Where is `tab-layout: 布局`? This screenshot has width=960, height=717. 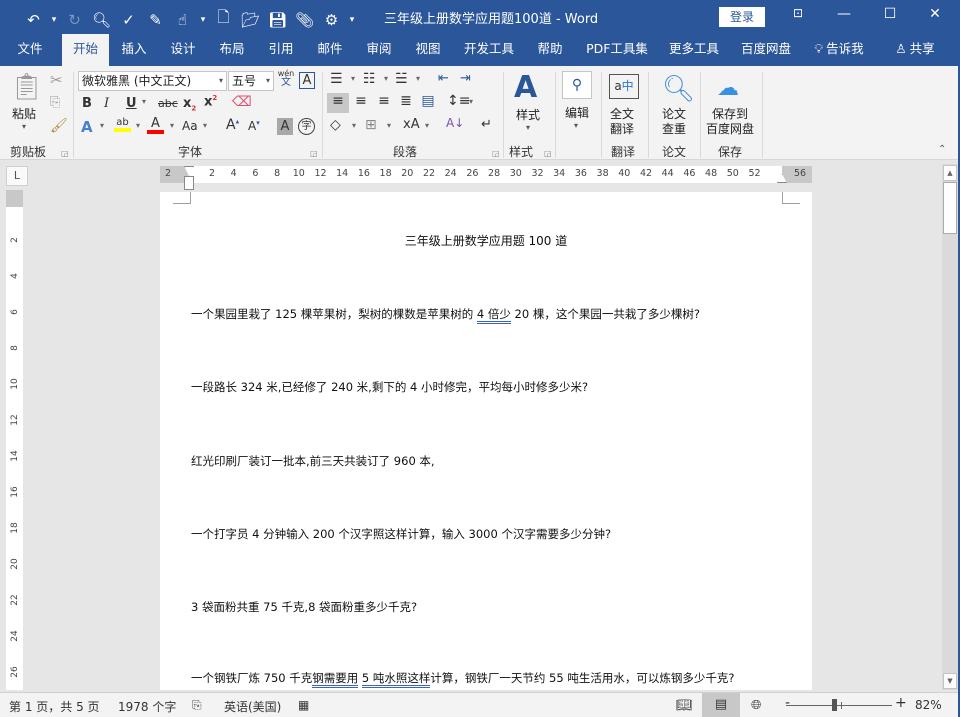
tab-layout: 布局 is located at coordinates (232, 50).